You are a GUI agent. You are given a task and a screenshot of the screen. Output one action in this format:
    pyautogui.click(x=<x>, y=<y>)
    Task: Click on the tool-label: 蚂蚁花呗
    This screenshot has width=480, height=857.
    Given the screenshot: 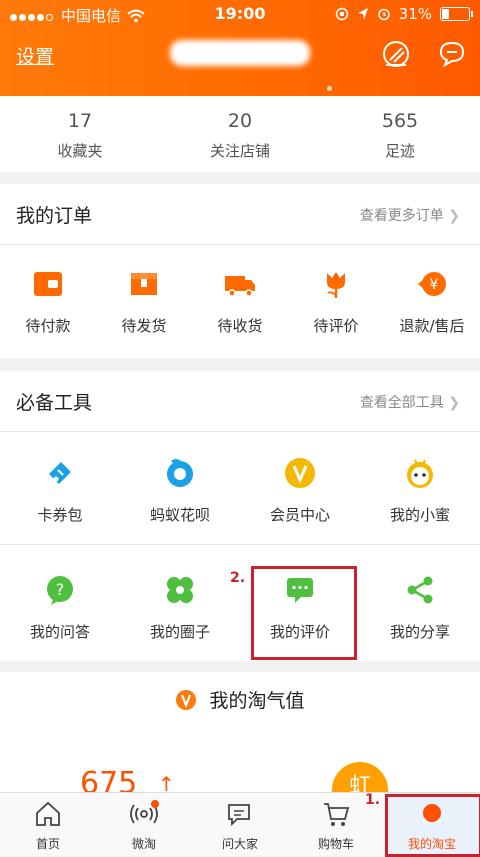 What is the action you would take?
    pyautogui.click(x=179, y=515)
    